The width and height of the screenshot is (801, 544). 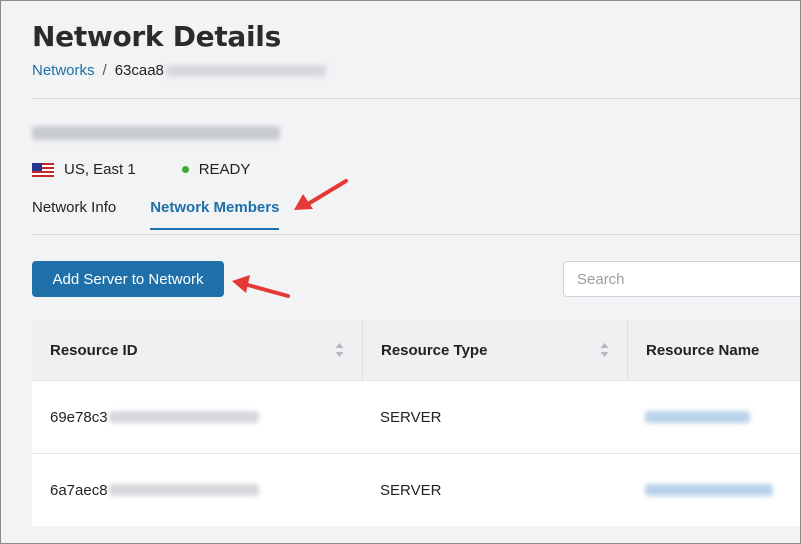 I want to click on network-name-redacted, so click(x=156, y=135).